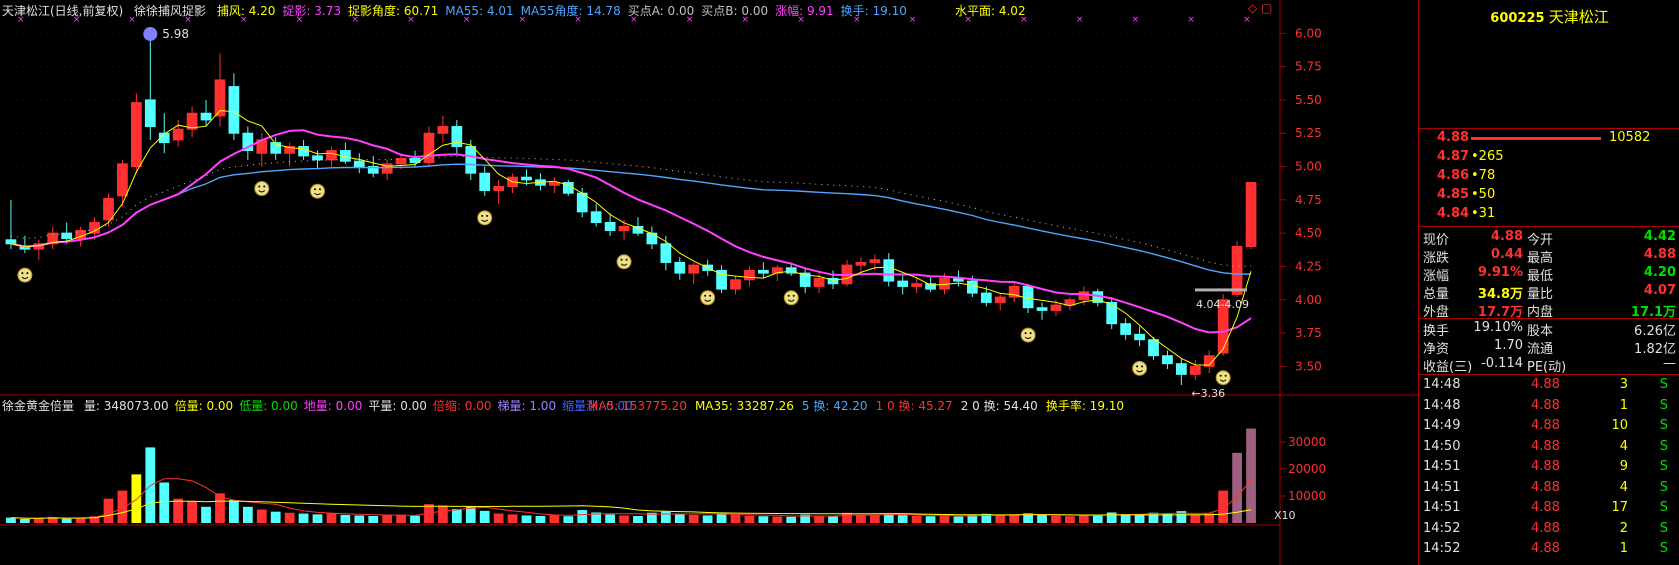 The image size is (1679, 565). Describe the element at coordinates (1308, 167) in the screenshot. I see `price-tick-label: 5.00` at that location.